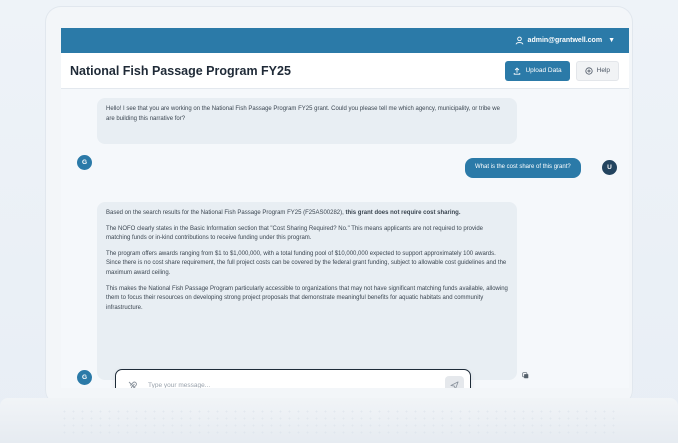 This screenshot has width=678, height=443. I want to click on send-icon, so click(454, 384).